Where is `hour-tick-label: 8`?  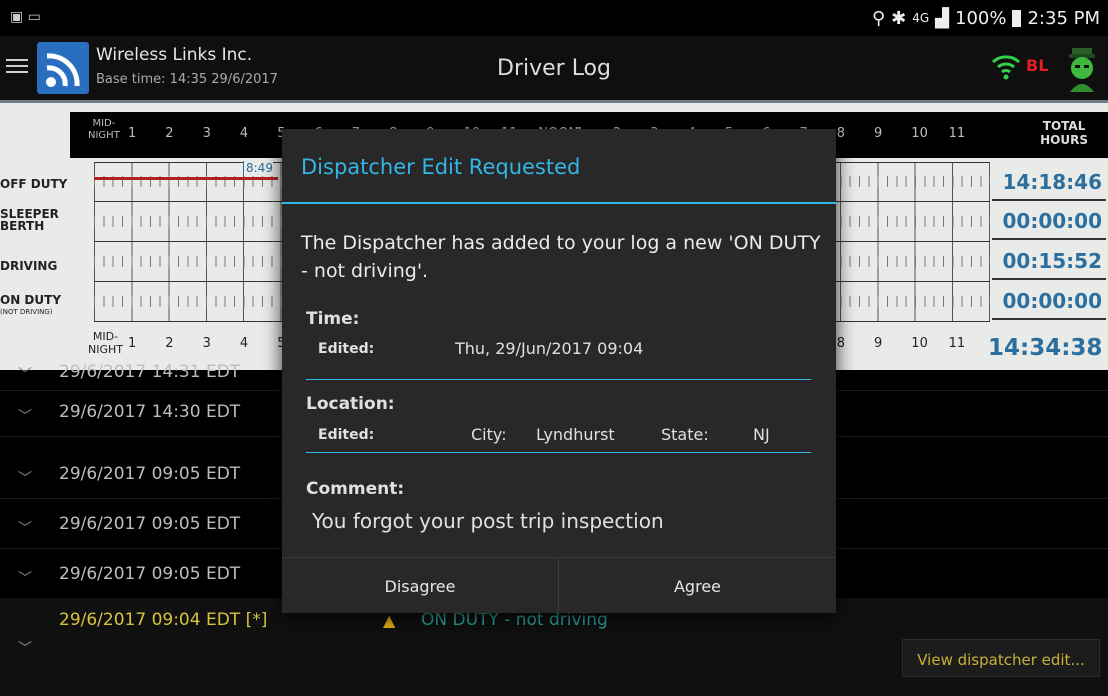 hour-tick-label: 8 is located at coordinates (840, 133).